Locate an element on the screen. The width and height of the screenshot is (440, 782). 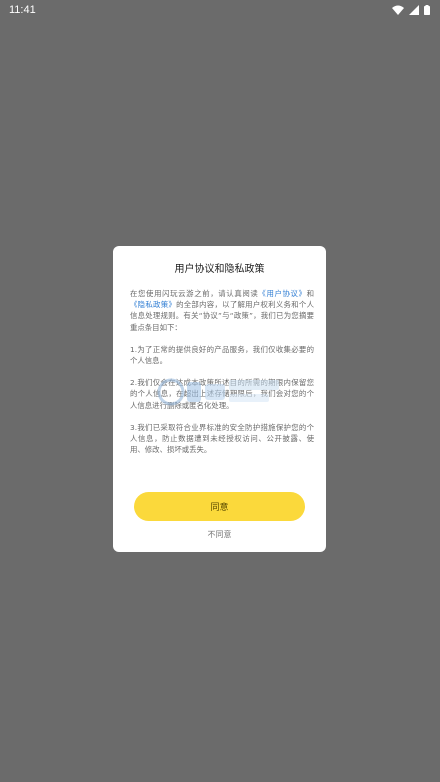
intro-and-text: 和 is located at coordinates (310, 293).